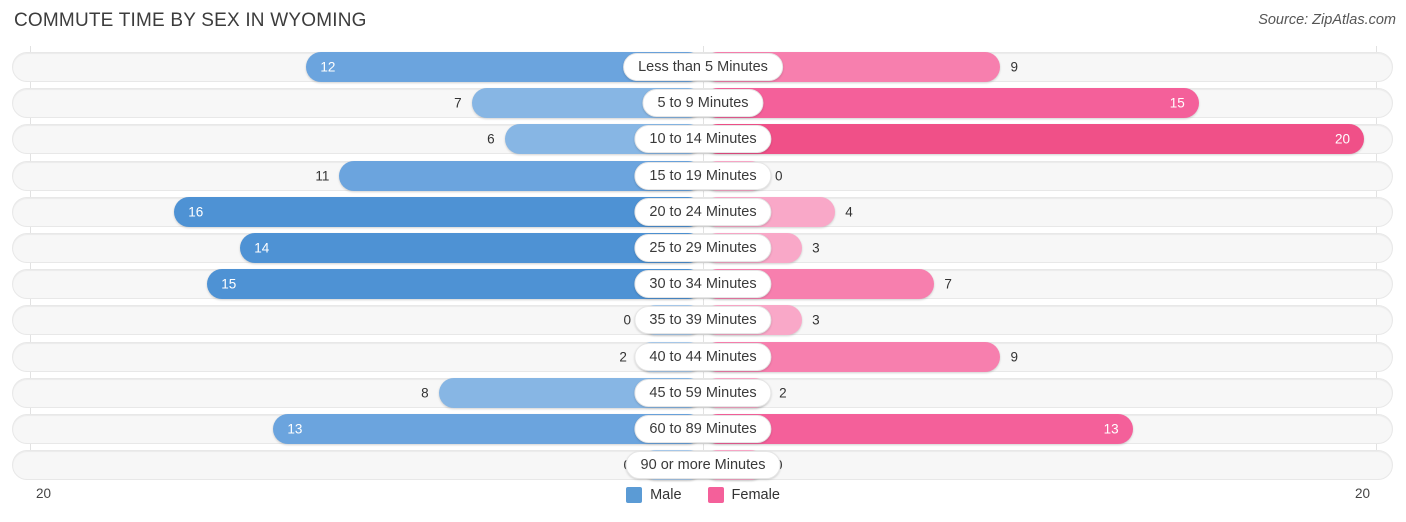 The height and width of the screenshot is (522, 1406). Describe the element at coordinates (703, 103) in the screenshot. I see `category-label: 5 to 9 Minutes` at that location.